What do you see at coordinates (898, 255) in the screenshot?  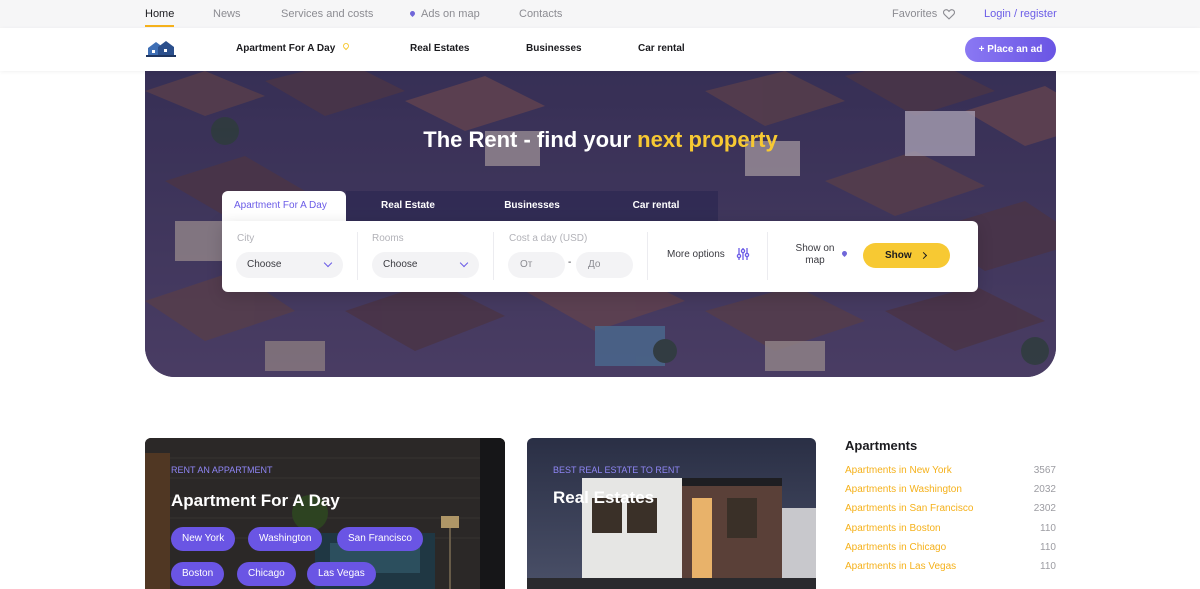 I see `show-button-label: Show` at bounding box center [898, 255].